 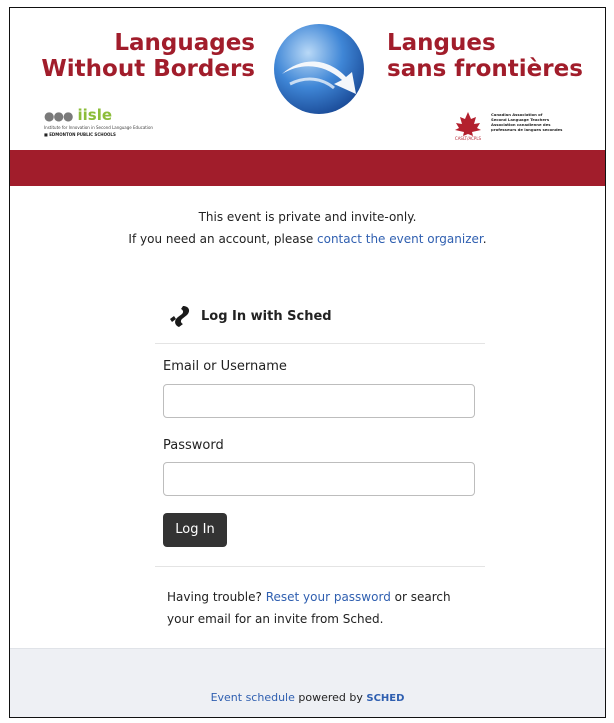 I want to click on banner-red-bar, so click(x=307, y=168).